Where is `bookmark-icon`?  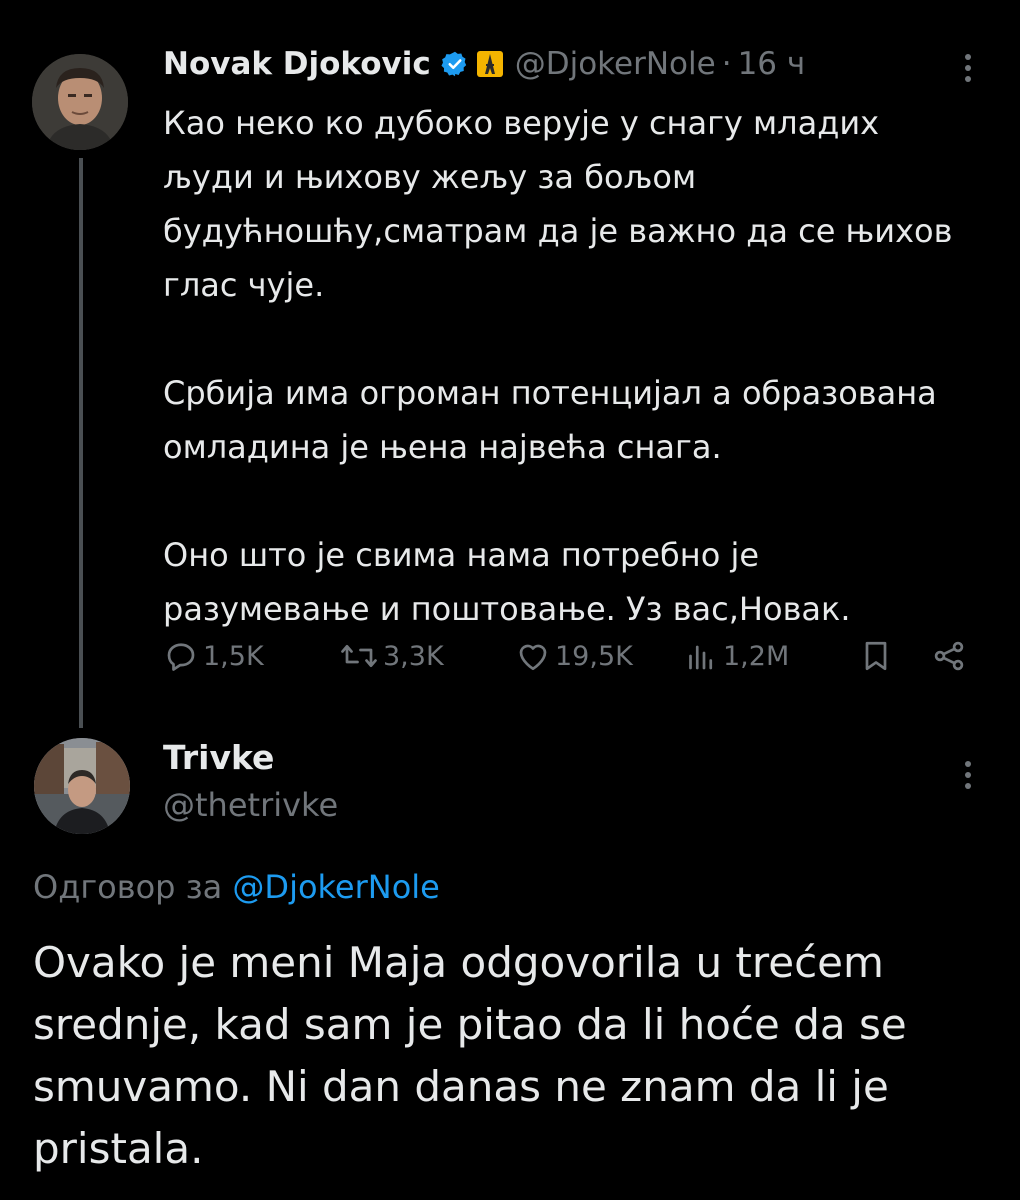 bookmark-icon is located at coordinates (876, 656).